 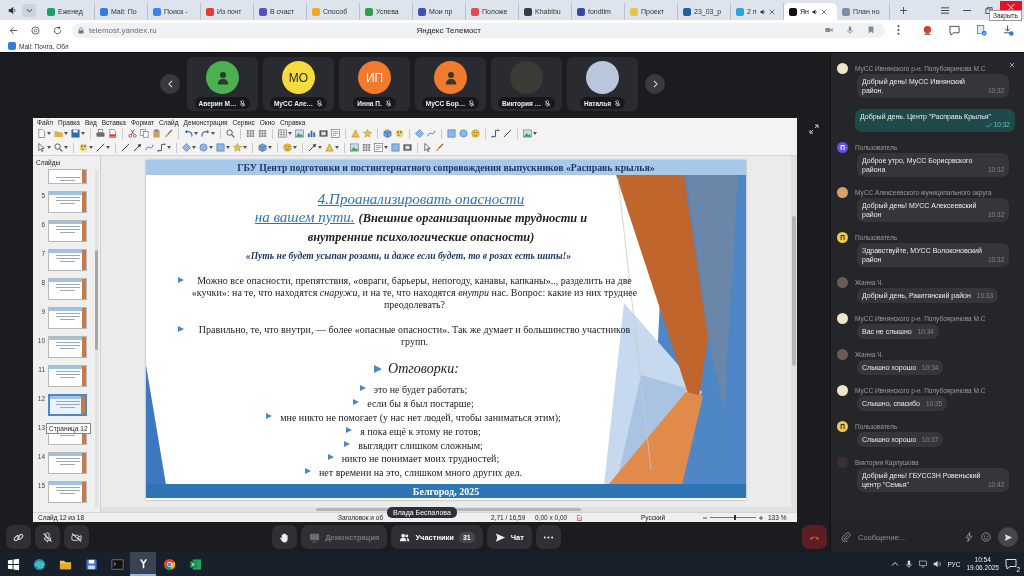 I want to click on list-item-text: если бы я был постарше;, so click(x=420, y=404).